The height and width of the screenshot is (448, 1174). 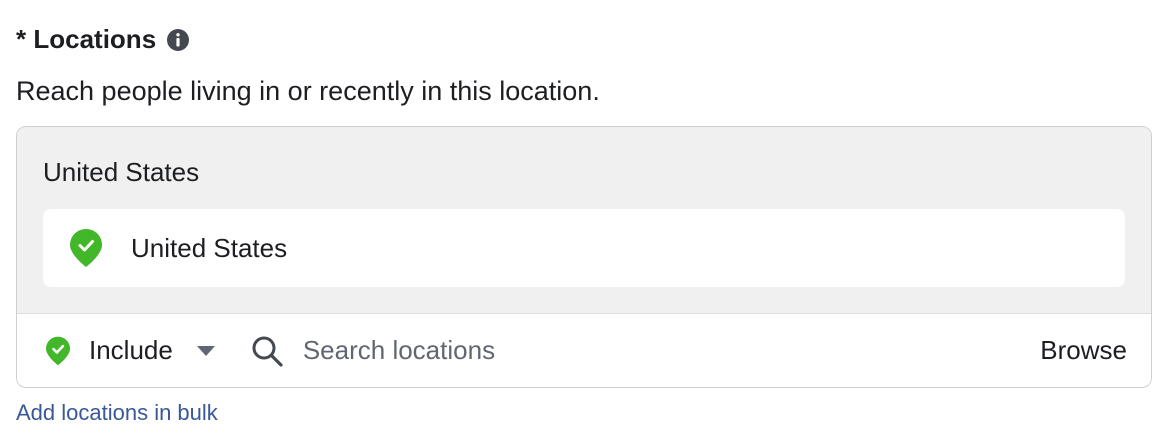 What do you see at coordinates (117, 413) in the screenshot?
I see `add-locations-in-bulk-link: Add locations in bulk` at bounding box center [117, 413].